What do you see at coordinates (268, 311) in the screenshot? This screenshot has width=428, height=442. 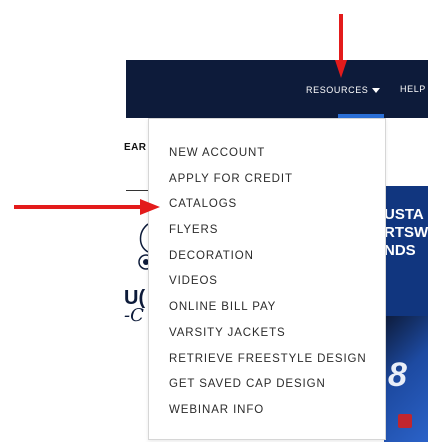 I see `menu-item-online-bill-pay: ONLINE BILL PAY` at bounding box center [268, 311].